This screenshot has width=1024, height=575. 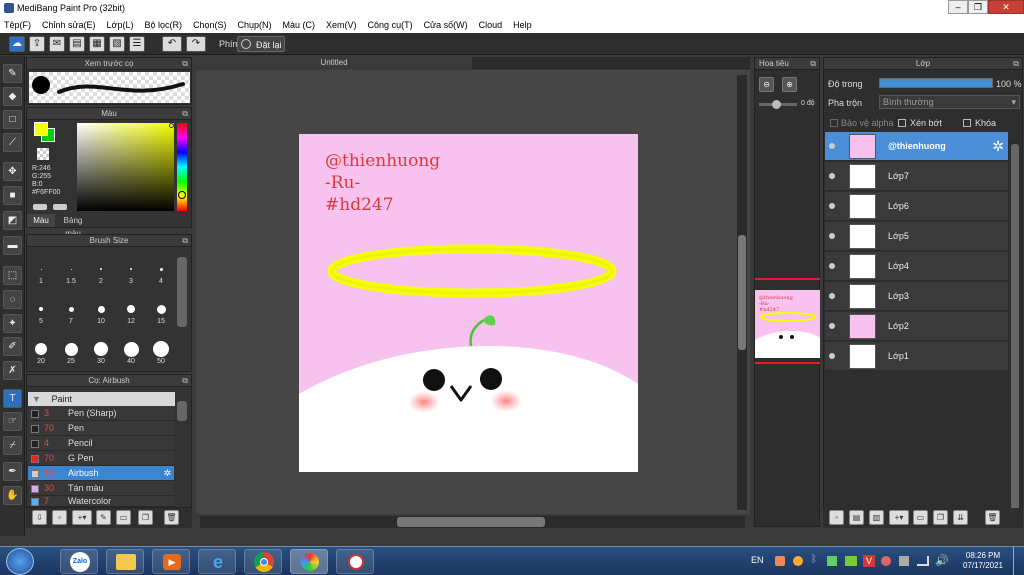 I want to click on select-rect-icon: ⬚, so click(x=12, y=275).